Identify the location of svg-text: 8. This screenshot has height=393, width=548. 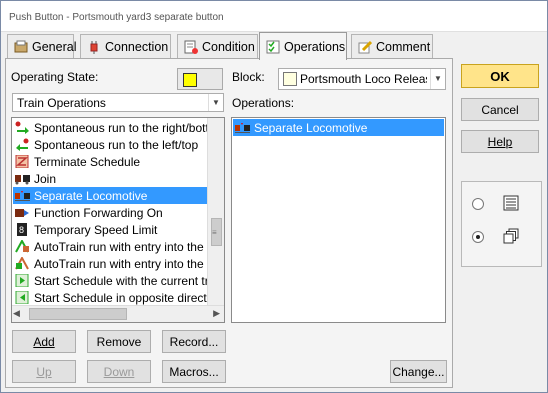
(21, 230).